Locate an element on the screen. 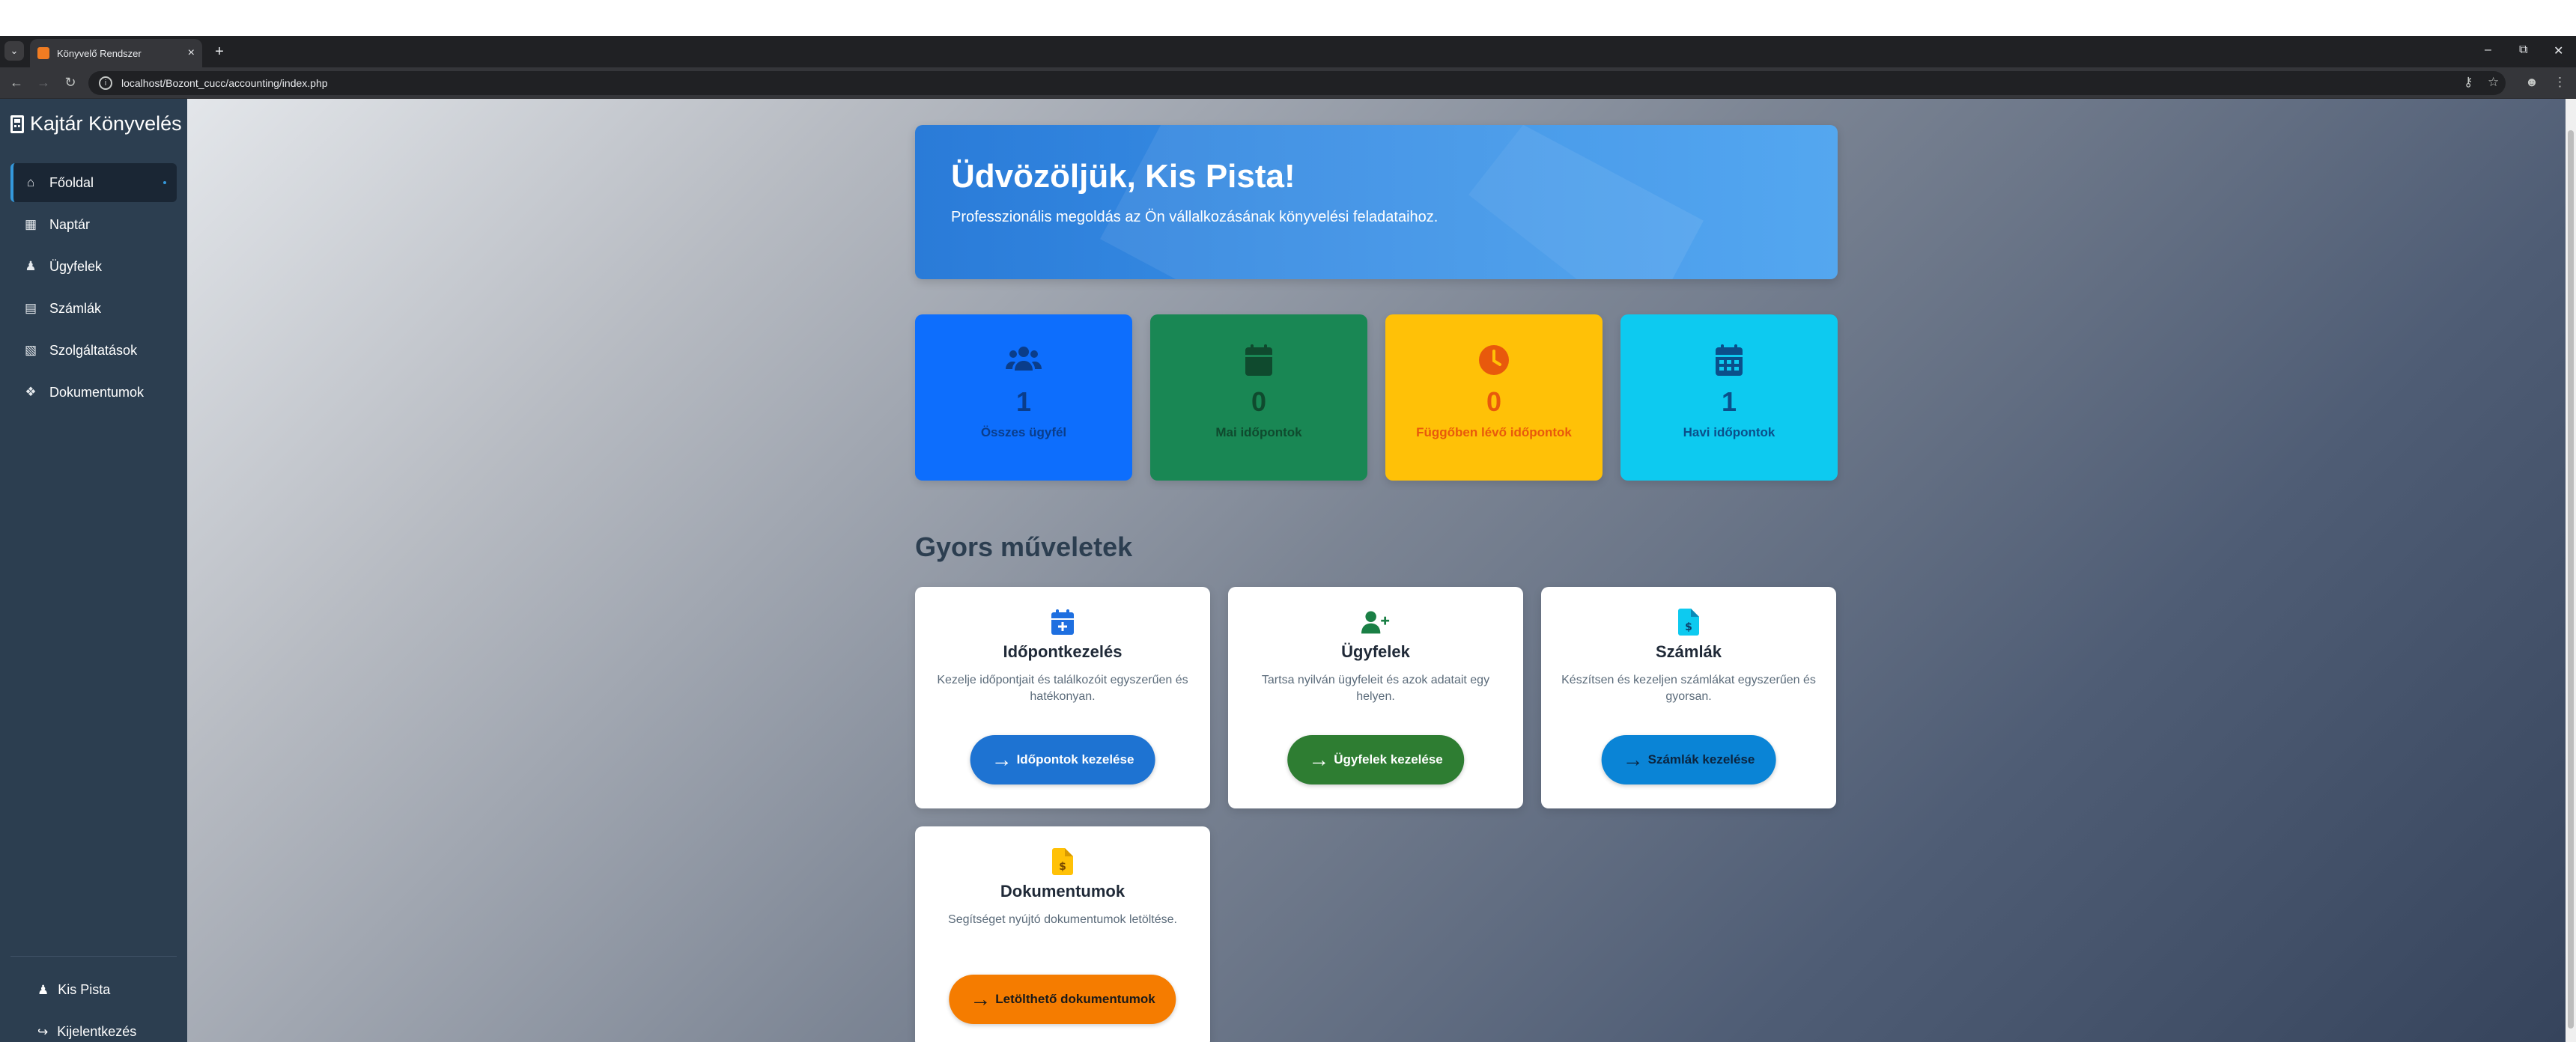 This screenshot has height=1042, width=2576. browser-tab: Könyvelő Rendszer × is located at coordinates (116, 53).